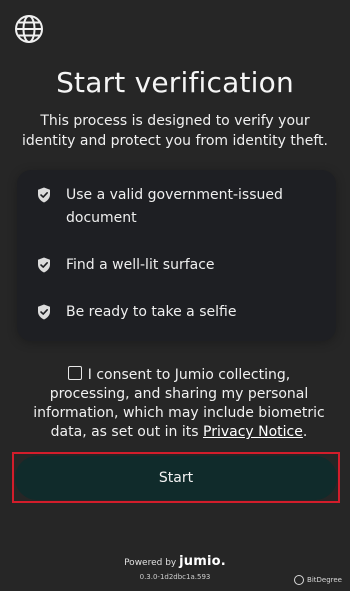 The height and width of the screenshot is (591, 350). I want to click on start-button: Start, so click(176, 478).